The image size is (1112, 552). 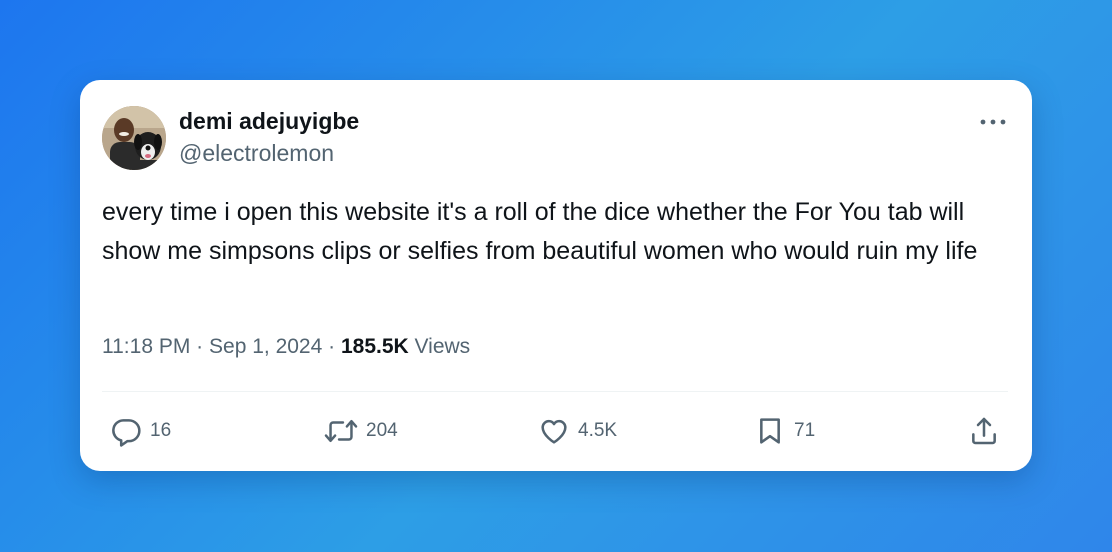 What do you see at coordinates (382, 430) in the screenshot?
I see `repost-count: 204` at bounding box center [382, 430].